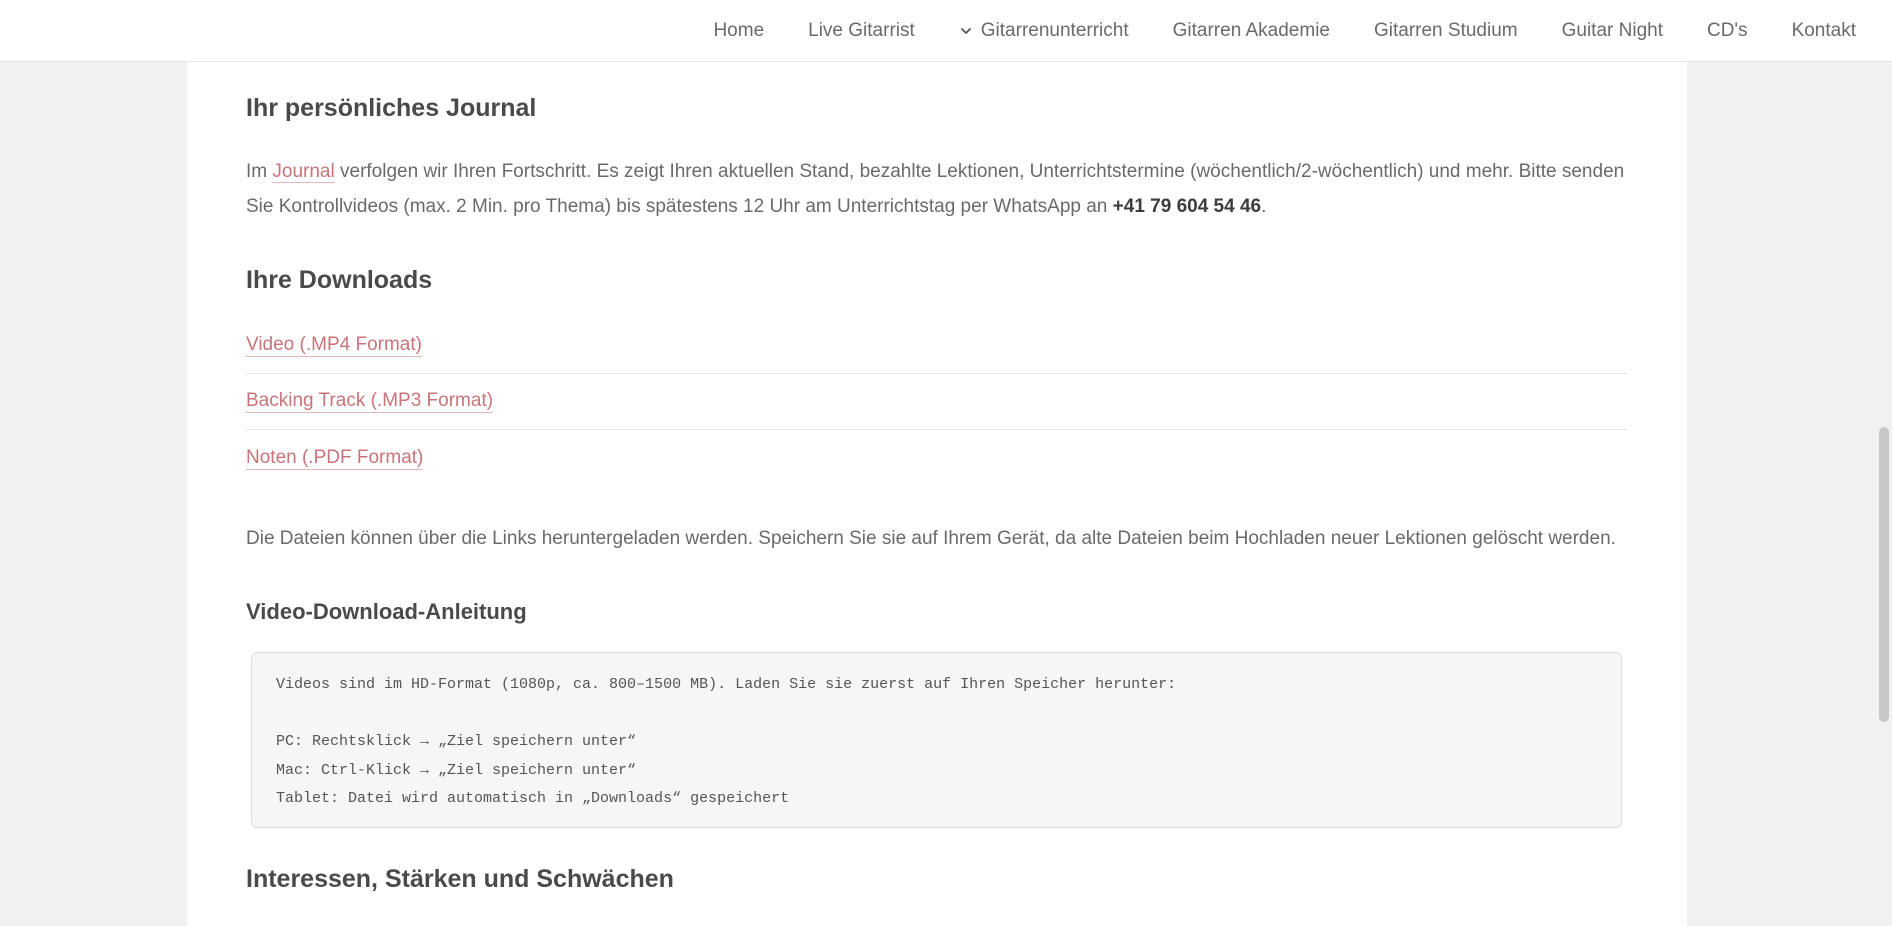 Image resolution: width=1892 pixels, height=926 pixels. What do you see at coordinates (386, 611) in the screenshot?
I see `video-guide-heading: Video-Download-Anleitung` at bounding box center [386, 611].